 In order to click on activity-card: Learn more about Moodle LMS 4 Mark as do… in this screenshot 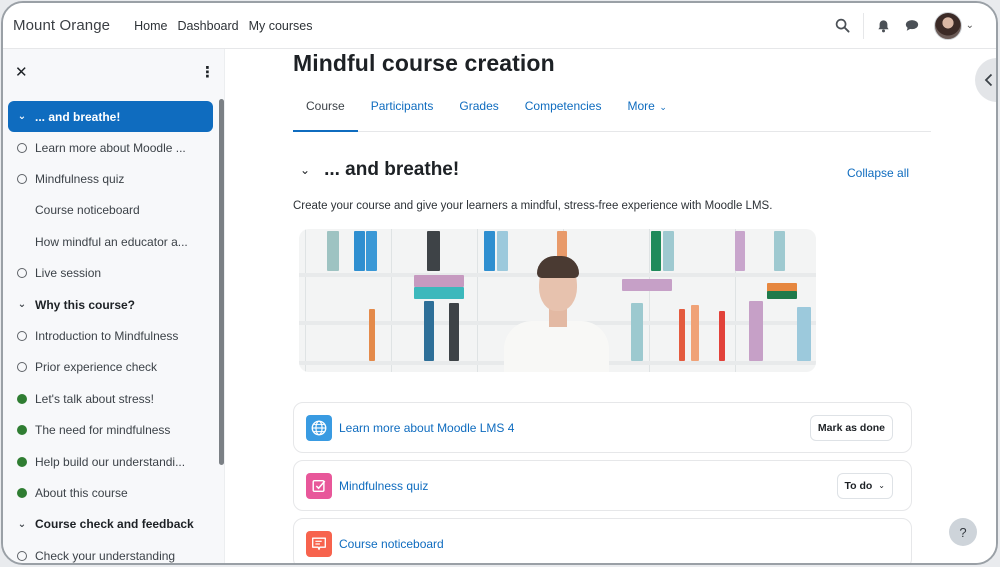, I will do `click(602, 427)`.